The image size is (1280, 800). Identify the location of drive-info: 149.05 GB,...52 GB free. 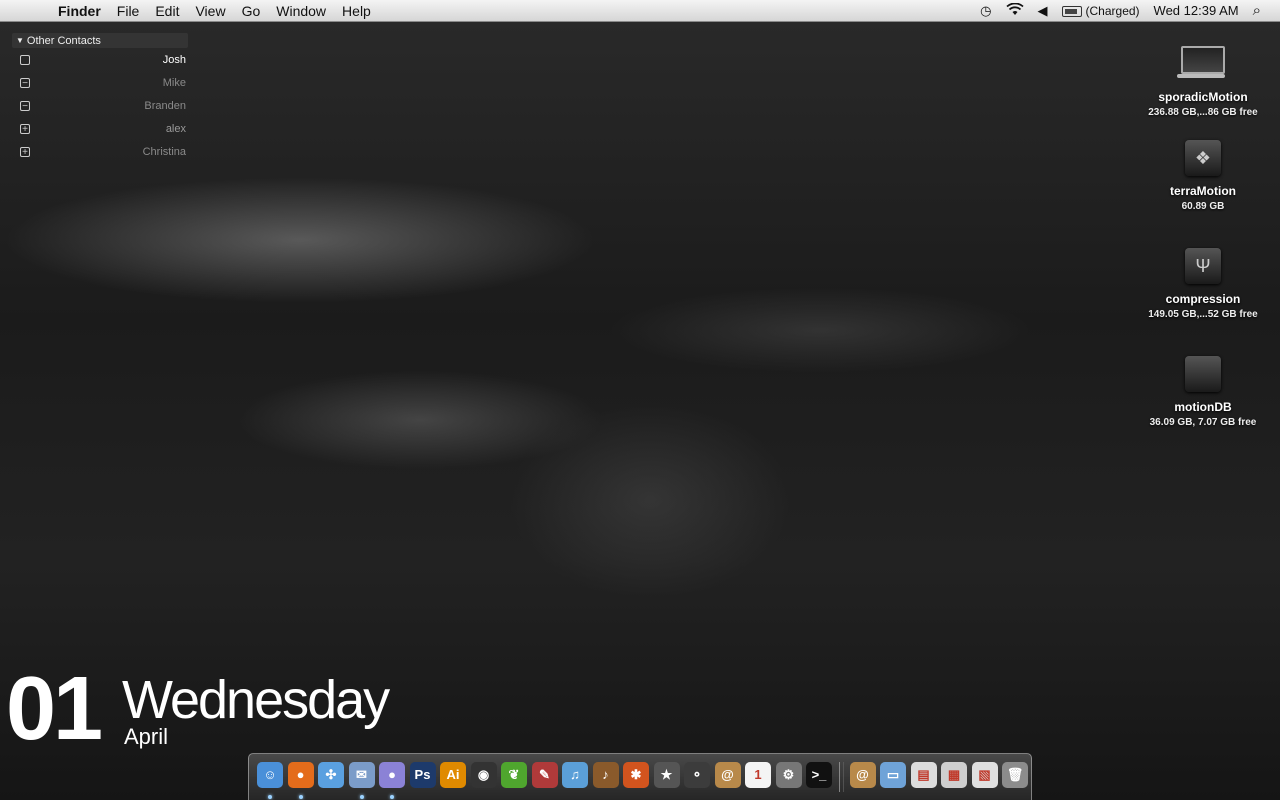
(1203, 314).